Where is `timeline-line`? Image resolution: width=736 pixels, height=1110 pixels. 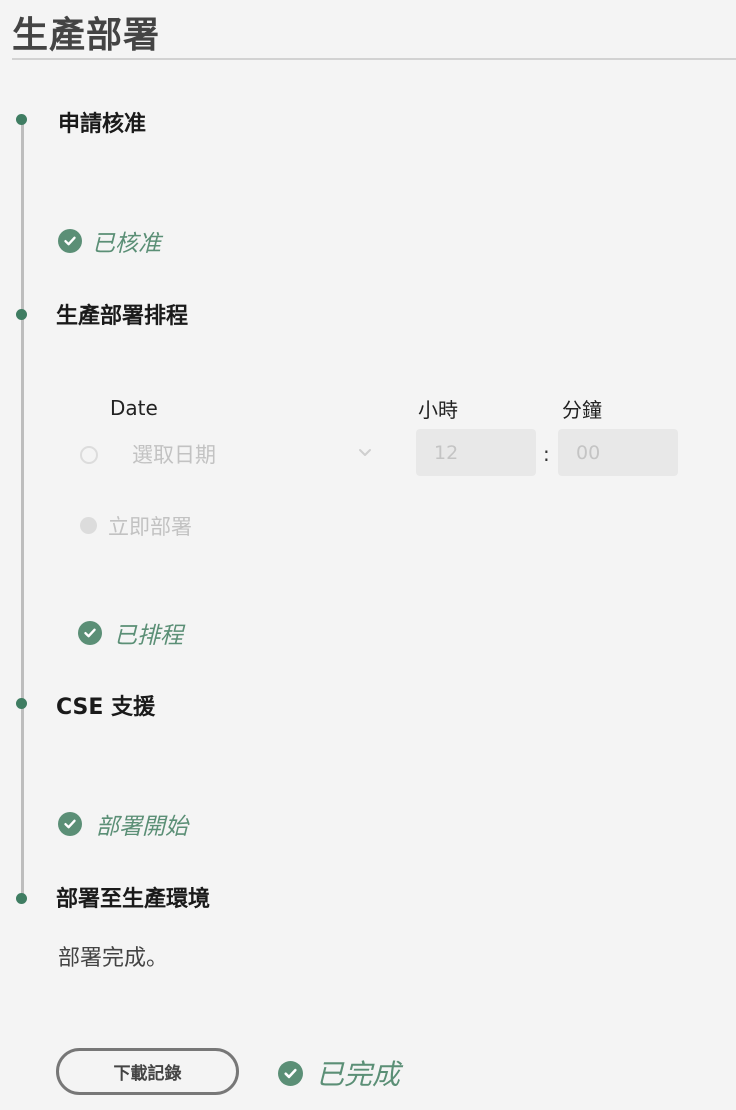
timeline-line is located at coordinates (22, 509).